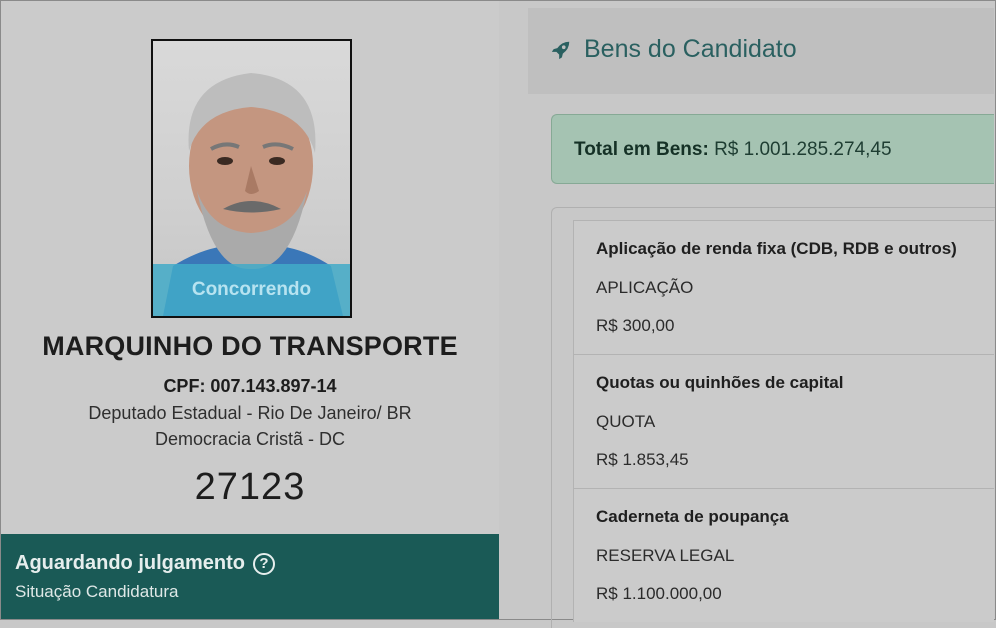 The image size is (996, 628). What do you see at coordinates (250, 346) in the screenshot?
I see `candidate-name: MARQUINHO DO TRANSPORTE` at bounding box center [250, 346].